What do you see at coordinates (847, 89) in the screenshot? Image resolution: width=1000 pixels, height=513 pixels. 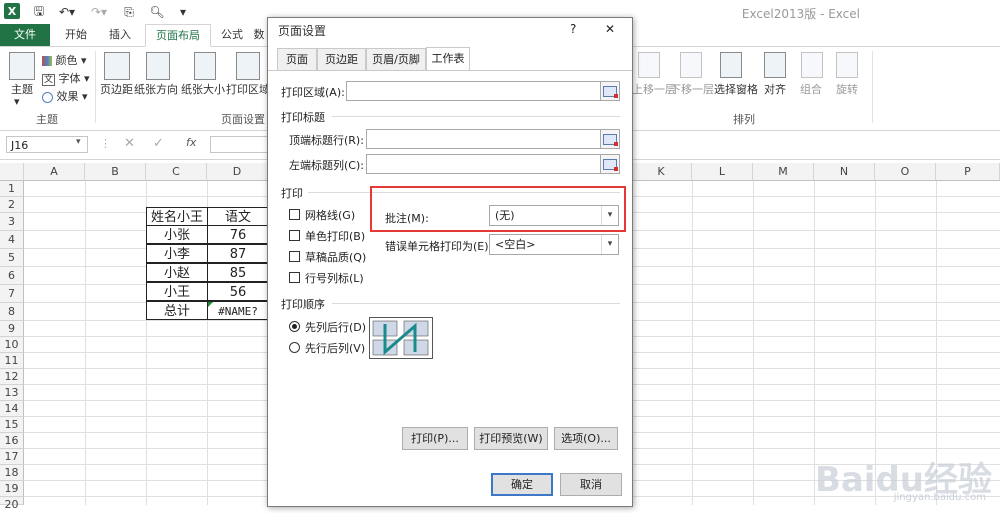 I see `rotate-button: 旋转` at bounding box center [847, 89].